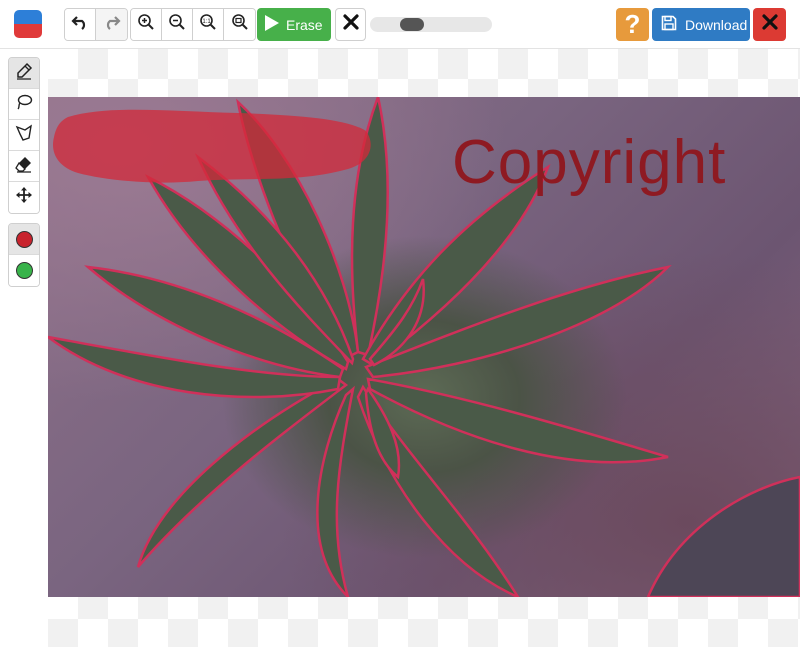 This screenshot has width=800, height=647. I want to click on toolbar: 1:1 Erase ? Download, so click(400, 24).